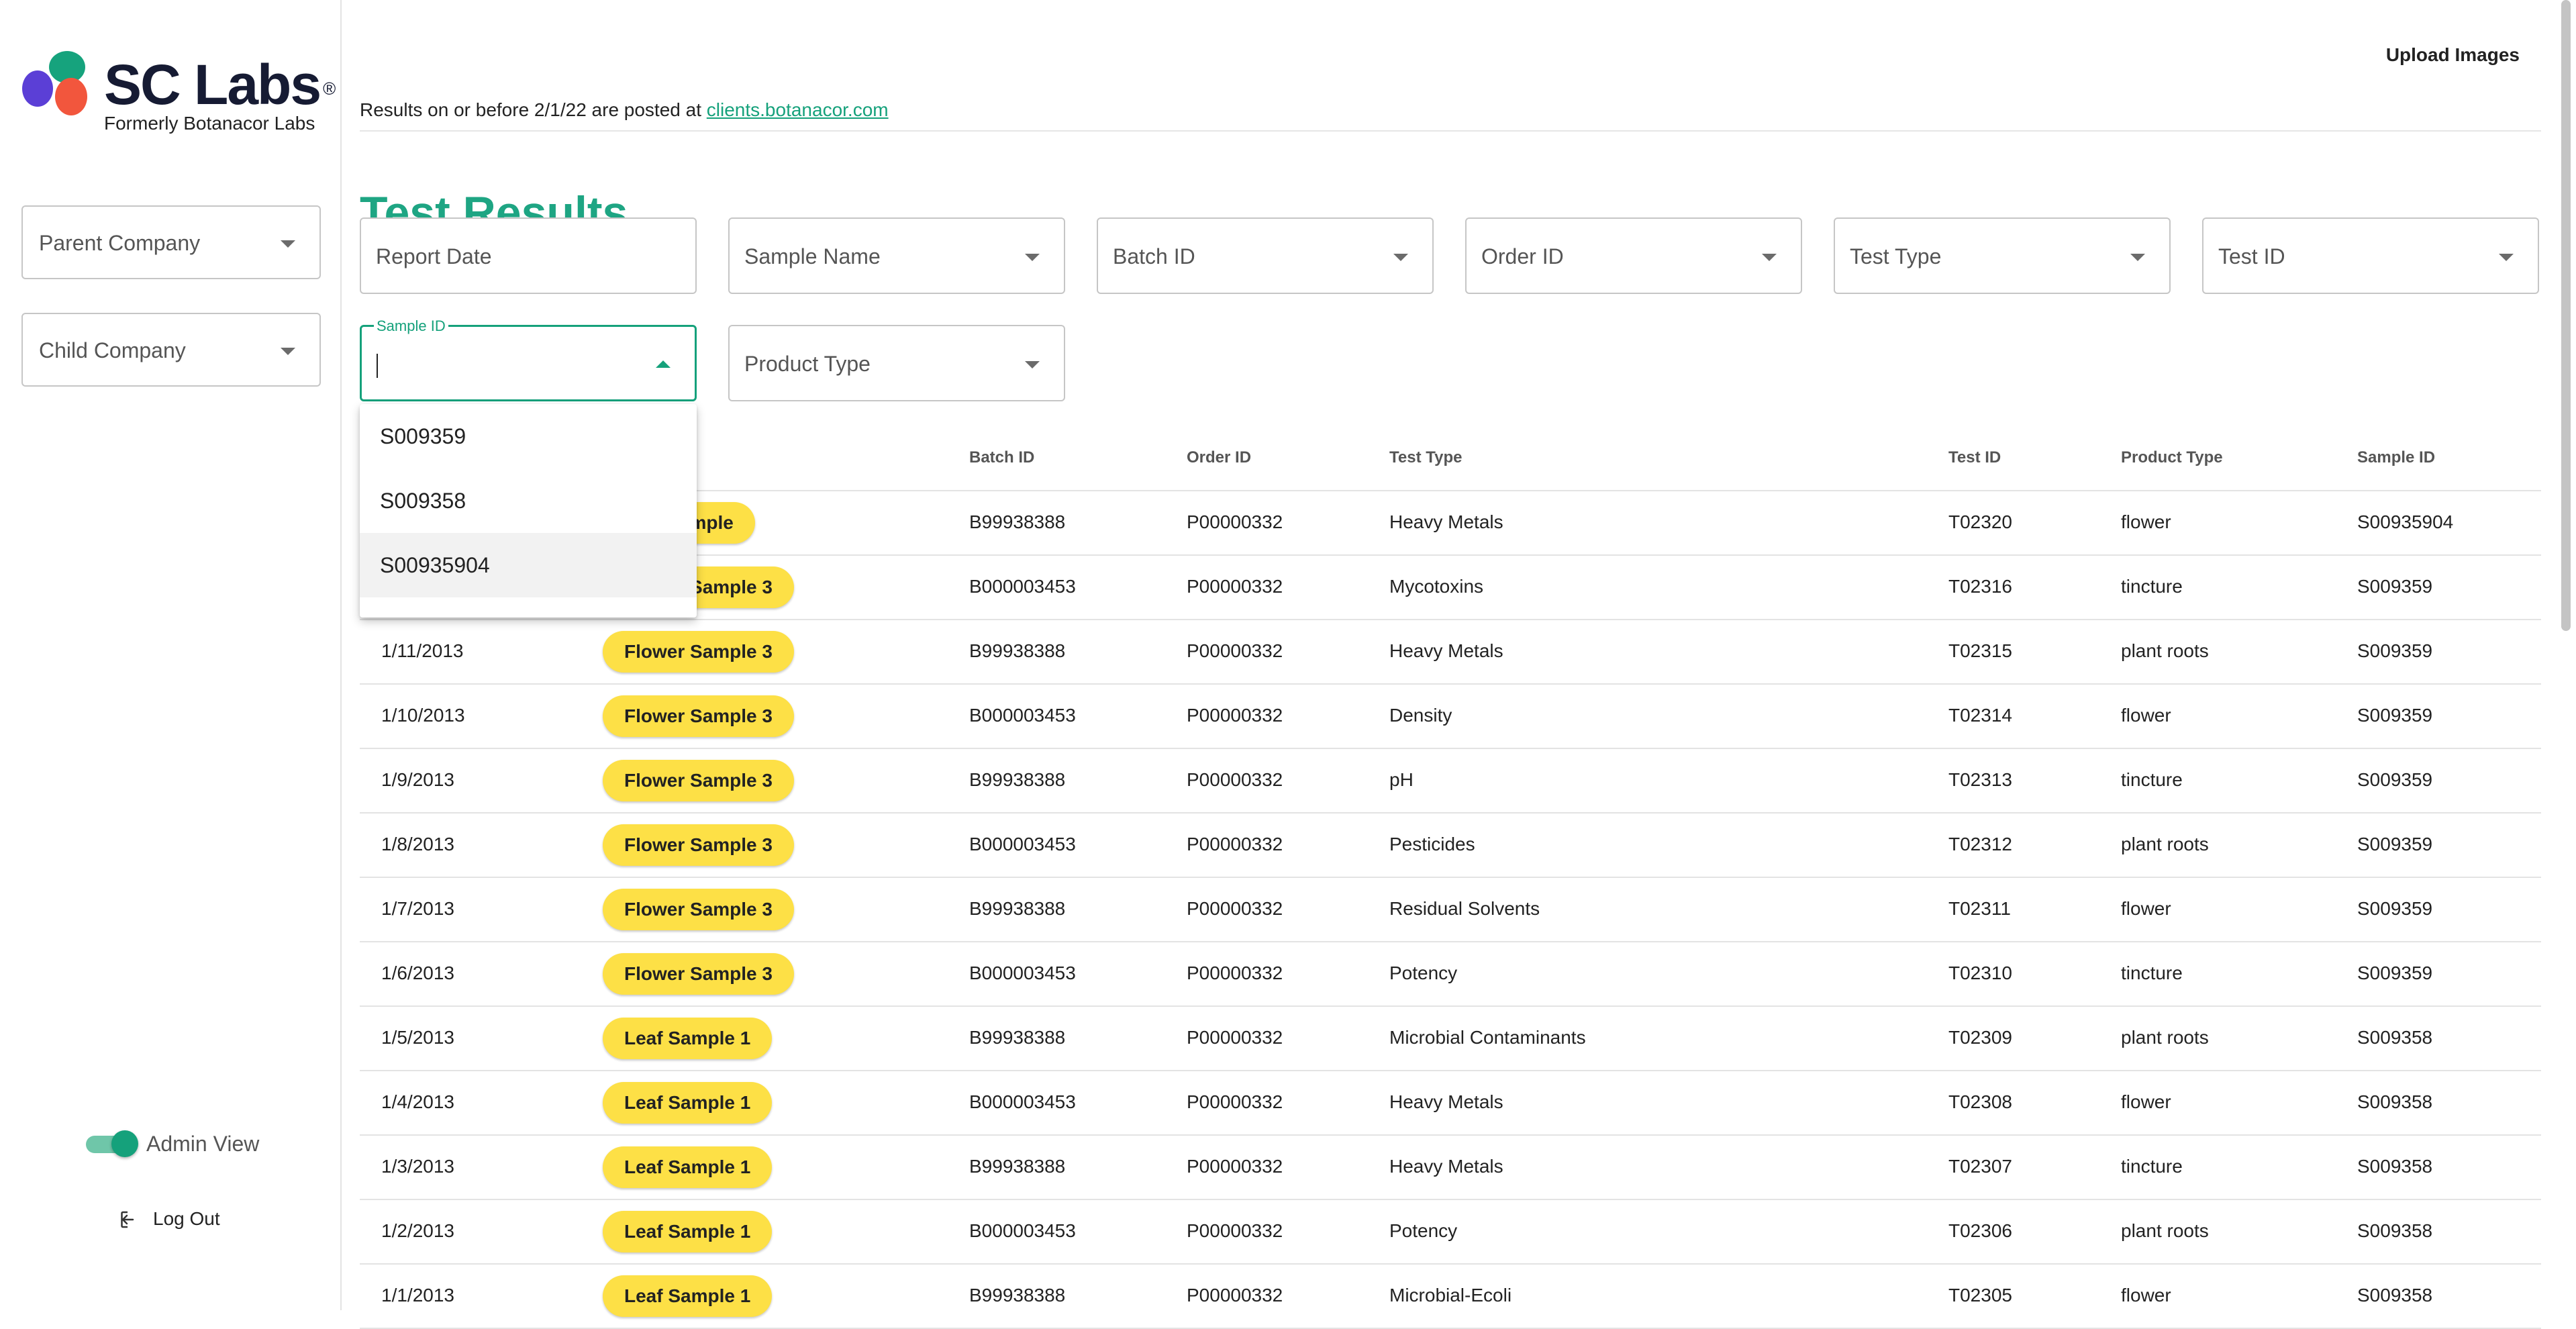 Image resolution: width=2576 pixels, height=1329 pixels. Describe the element at coordinates (1017, 1166) in the screenshot. I see `cell-batch-id: B99938388` at that location.